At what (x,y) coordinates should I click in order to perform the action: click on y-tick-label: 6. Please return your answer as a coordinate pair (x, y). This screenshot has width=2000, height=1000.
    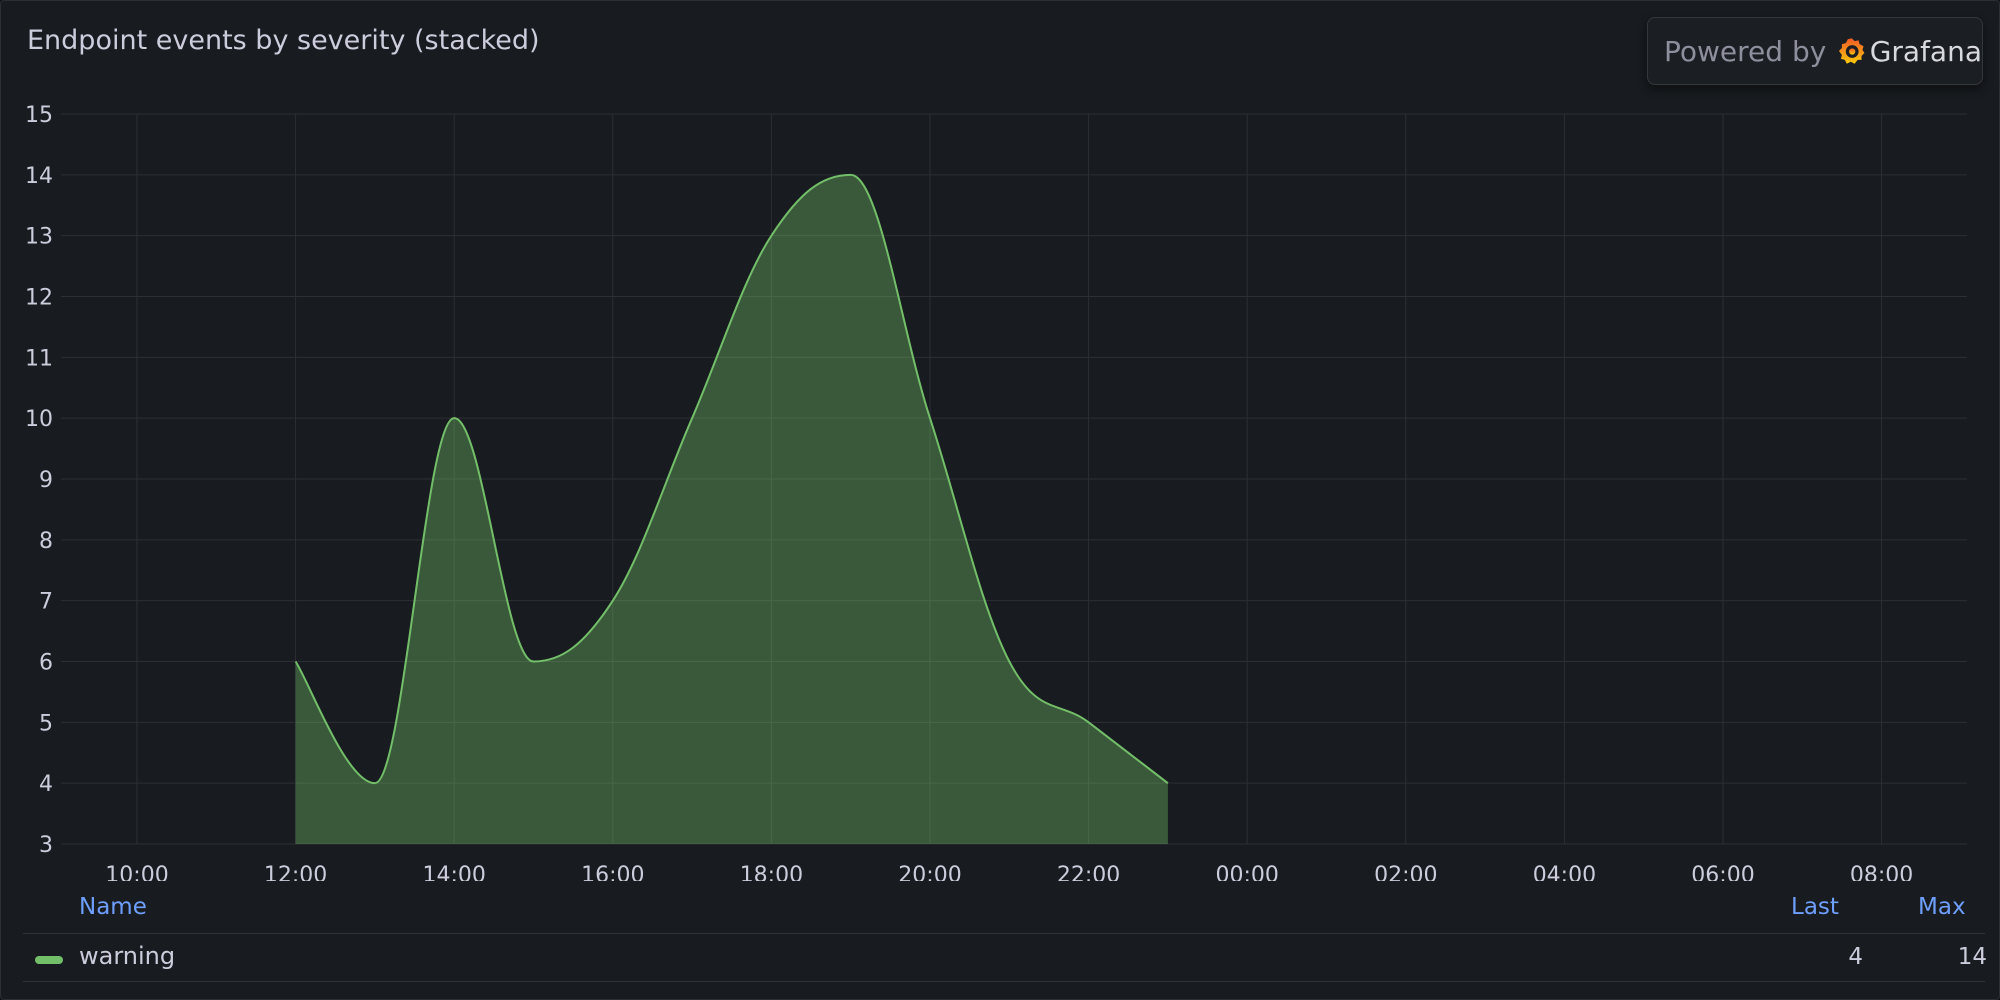
    Looking at the image, I should click on (46, 663).